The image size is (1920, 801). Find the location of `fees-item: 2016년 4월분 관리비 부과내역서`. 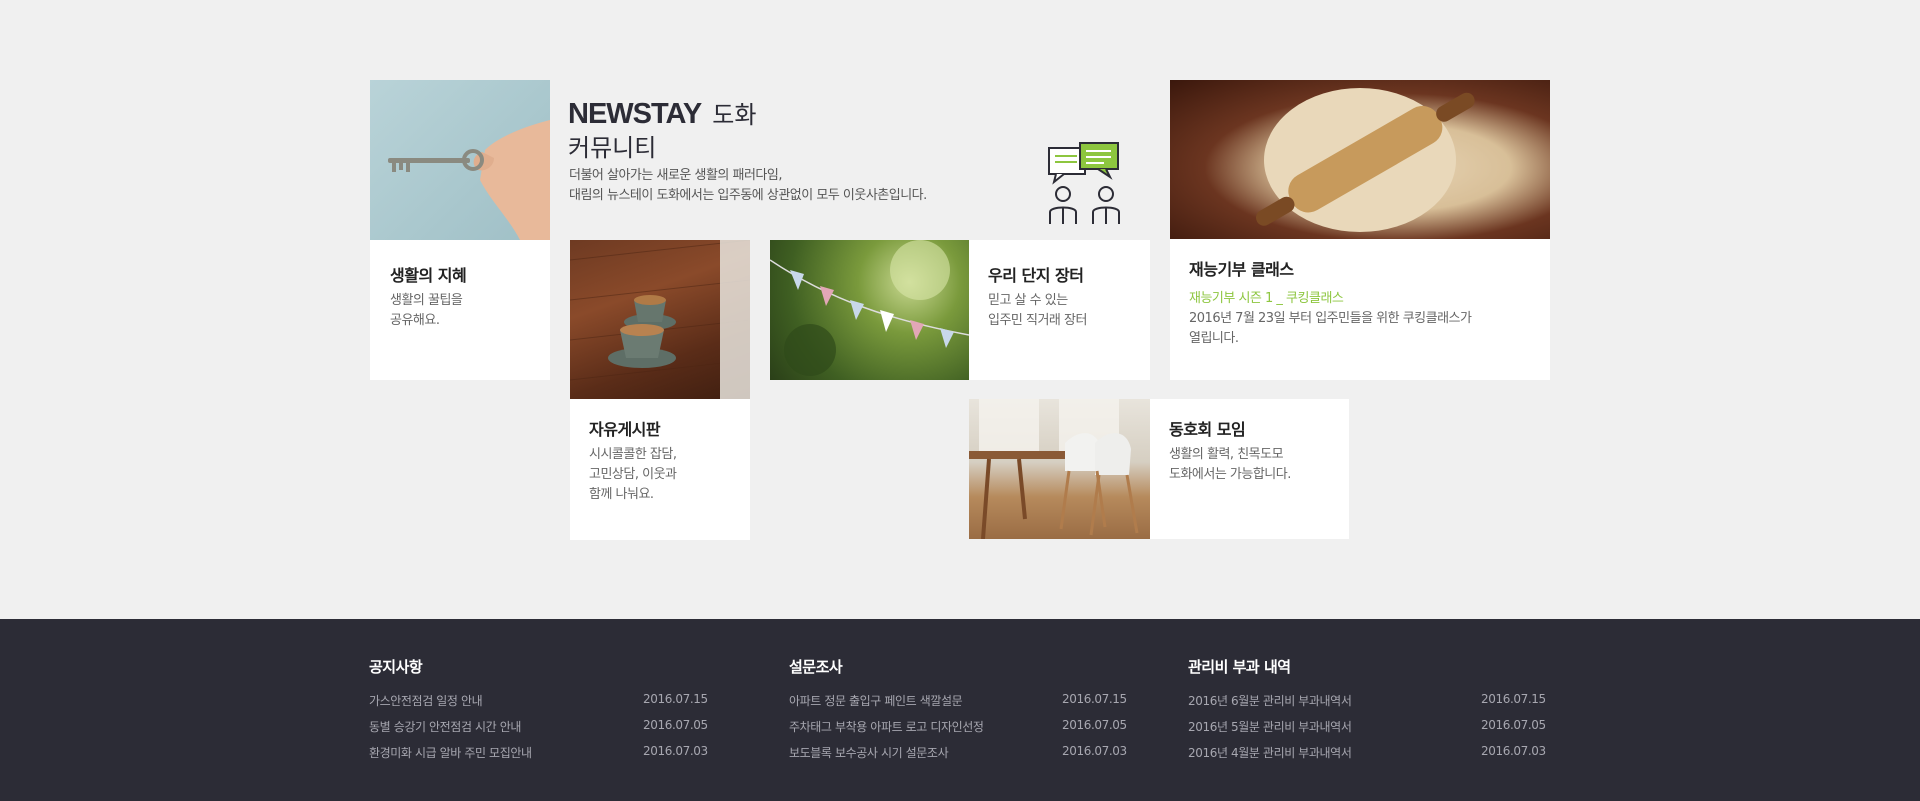

fees-item: 2016년 4월분 관리비 부과내역서 is located at coordinates (1270, 752).